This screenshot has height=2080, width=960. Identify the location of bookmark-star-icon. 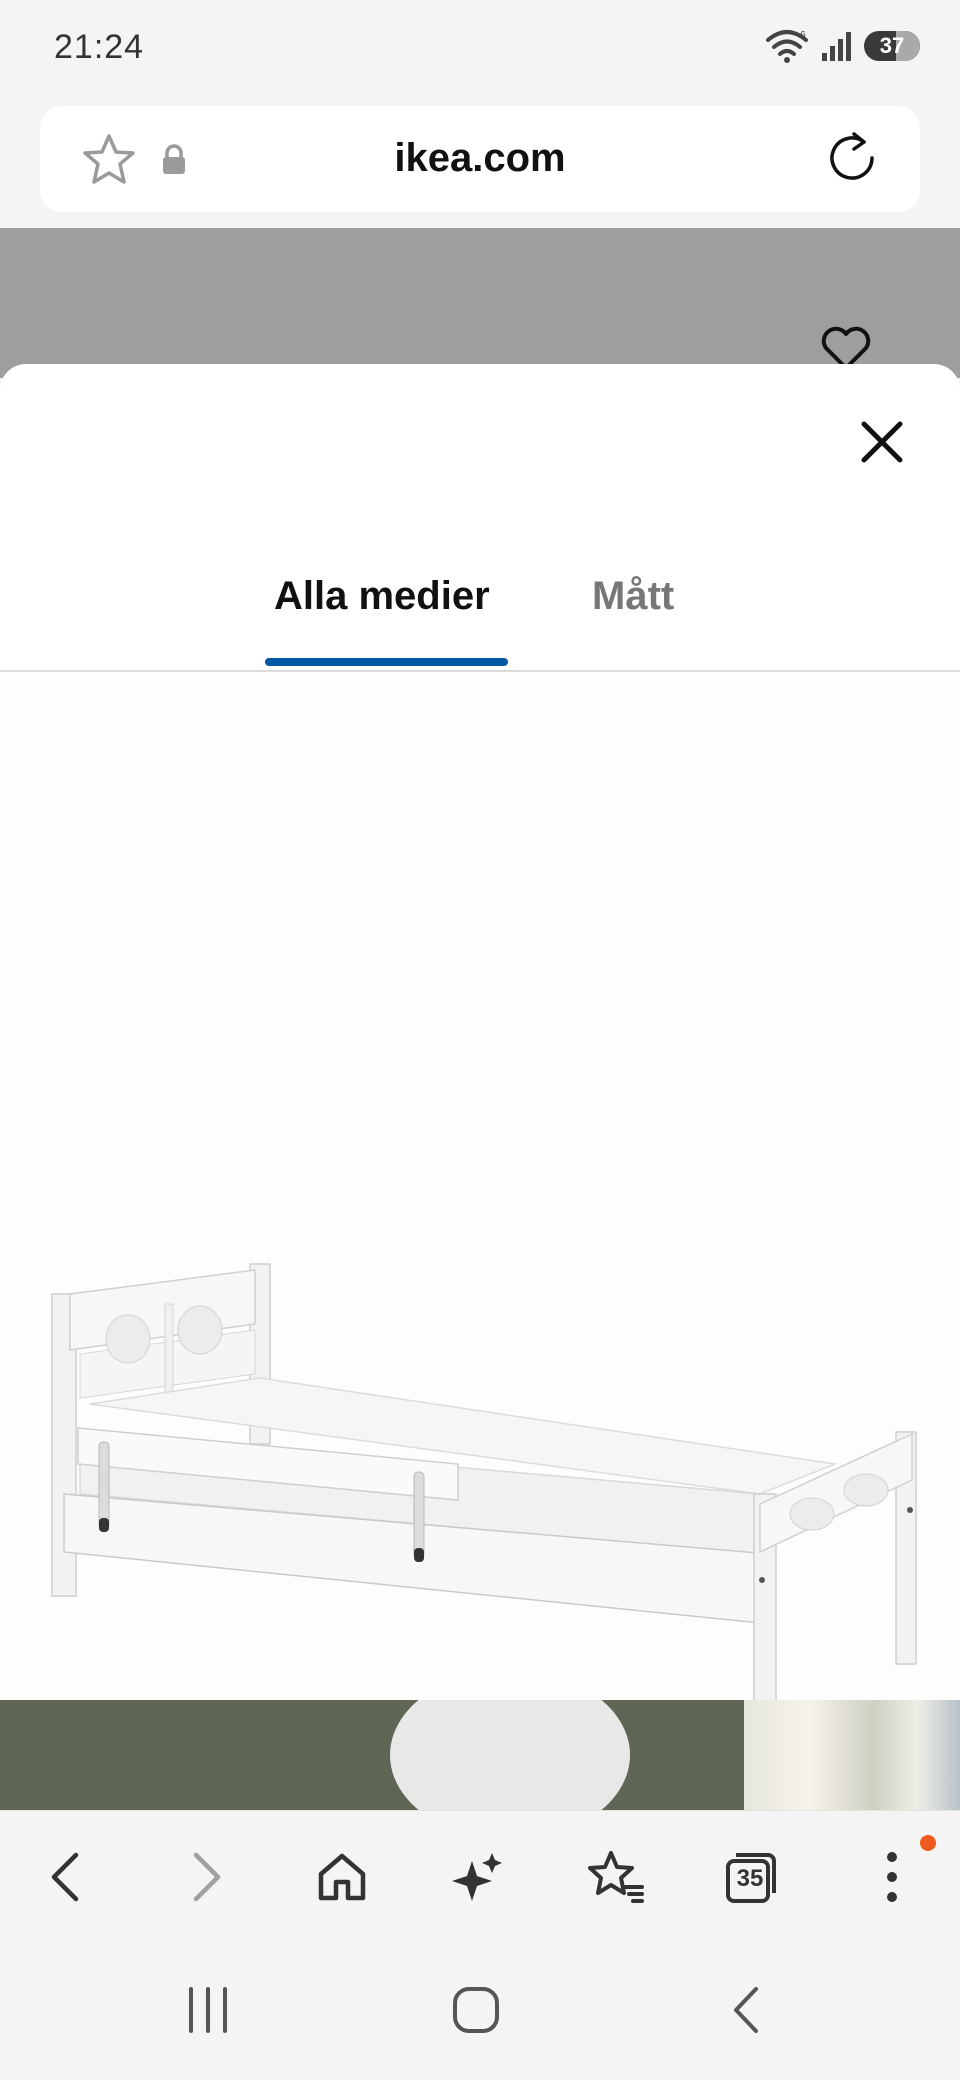
(616, 1877).